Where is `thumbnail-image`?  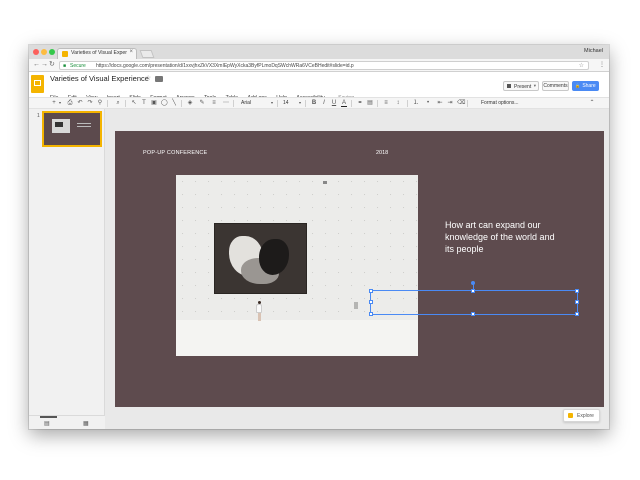 thumbnail-image is located at coordinates (61, 126).